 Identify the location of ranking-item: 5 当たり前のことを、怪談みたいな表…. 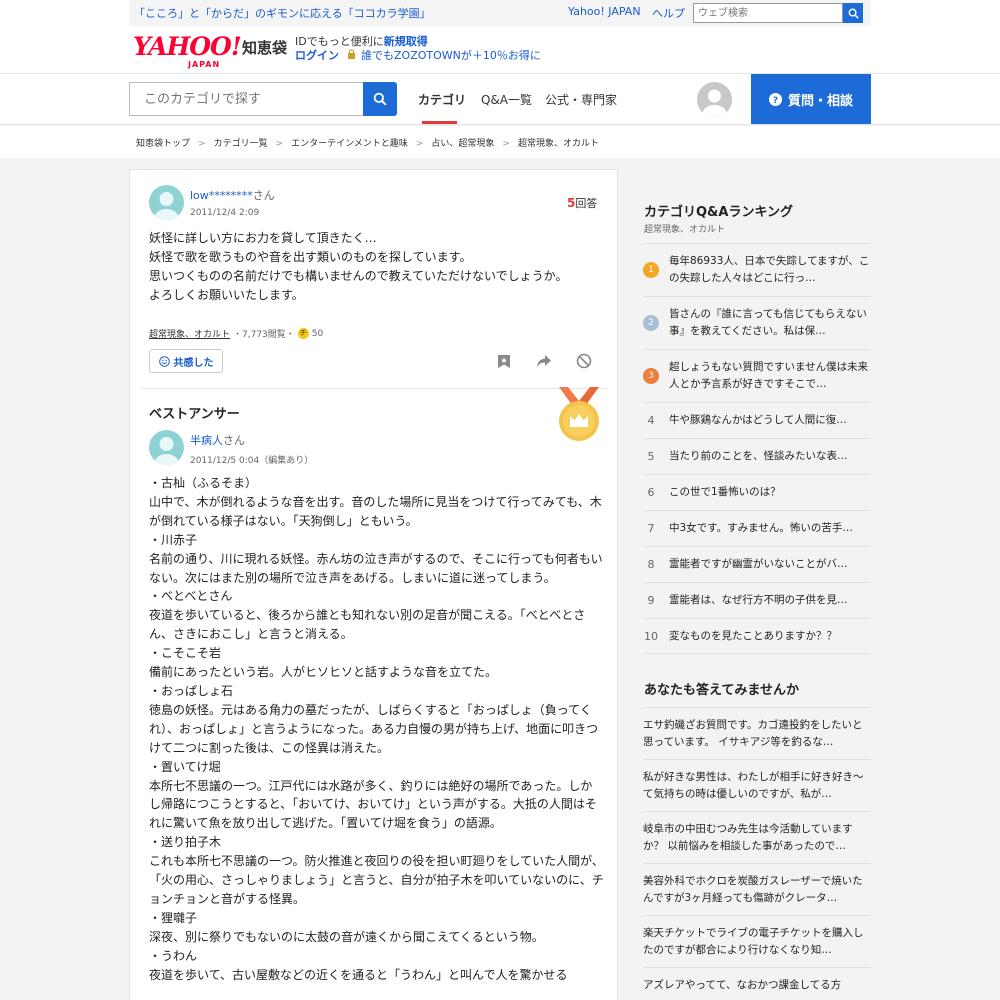
(757, 456).